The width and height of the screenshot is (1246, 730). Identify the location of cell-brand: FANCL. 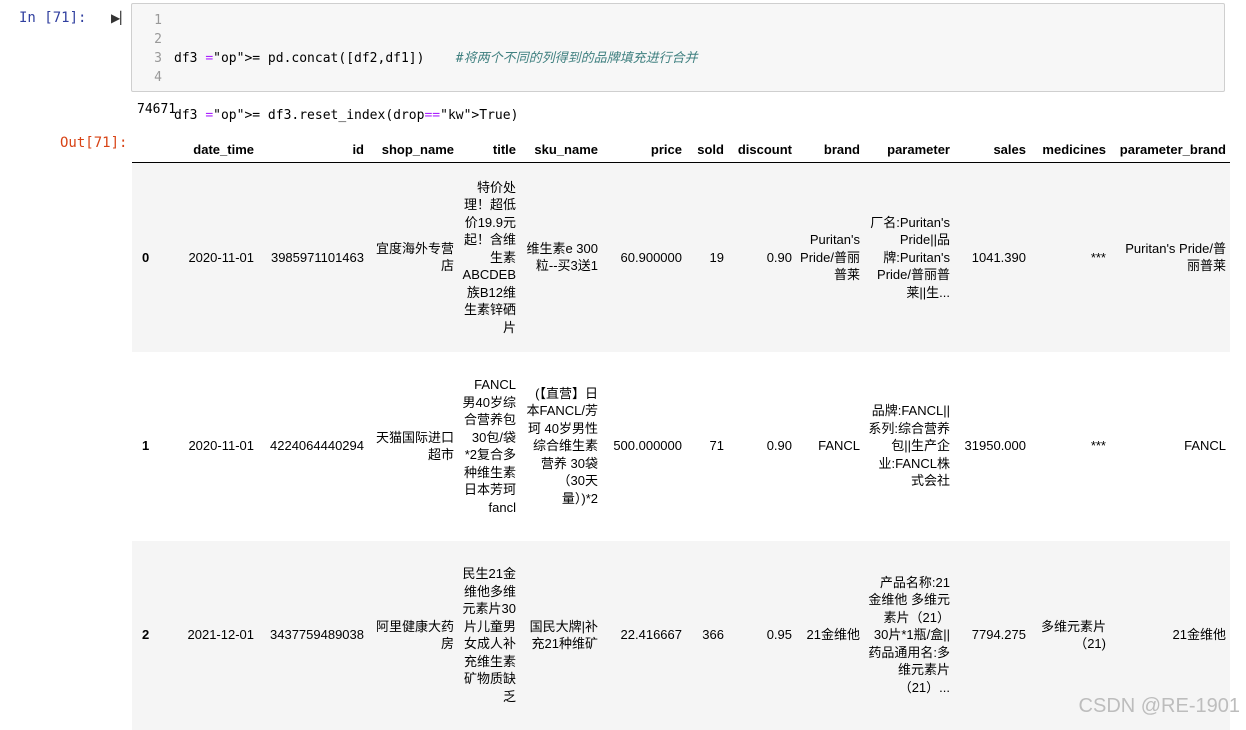
(839, 446).